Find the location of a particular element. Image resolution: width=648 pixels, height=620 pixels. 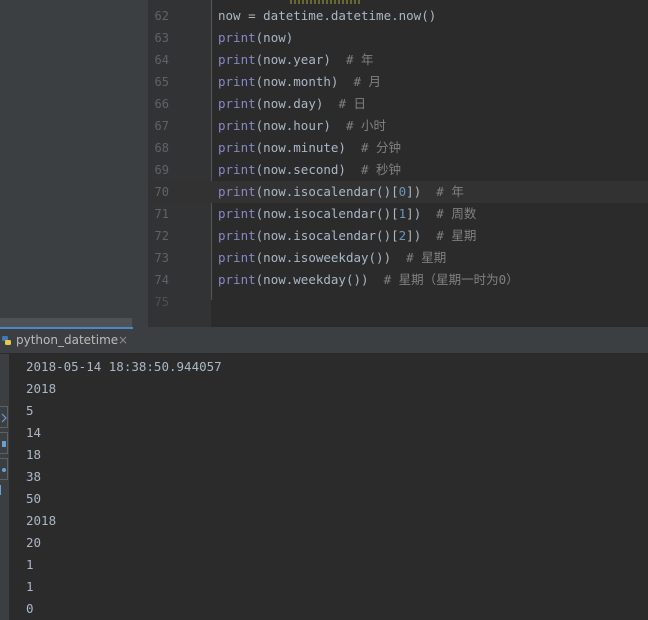

run-tab: python_datetime × is located at coordinates (66, 340).